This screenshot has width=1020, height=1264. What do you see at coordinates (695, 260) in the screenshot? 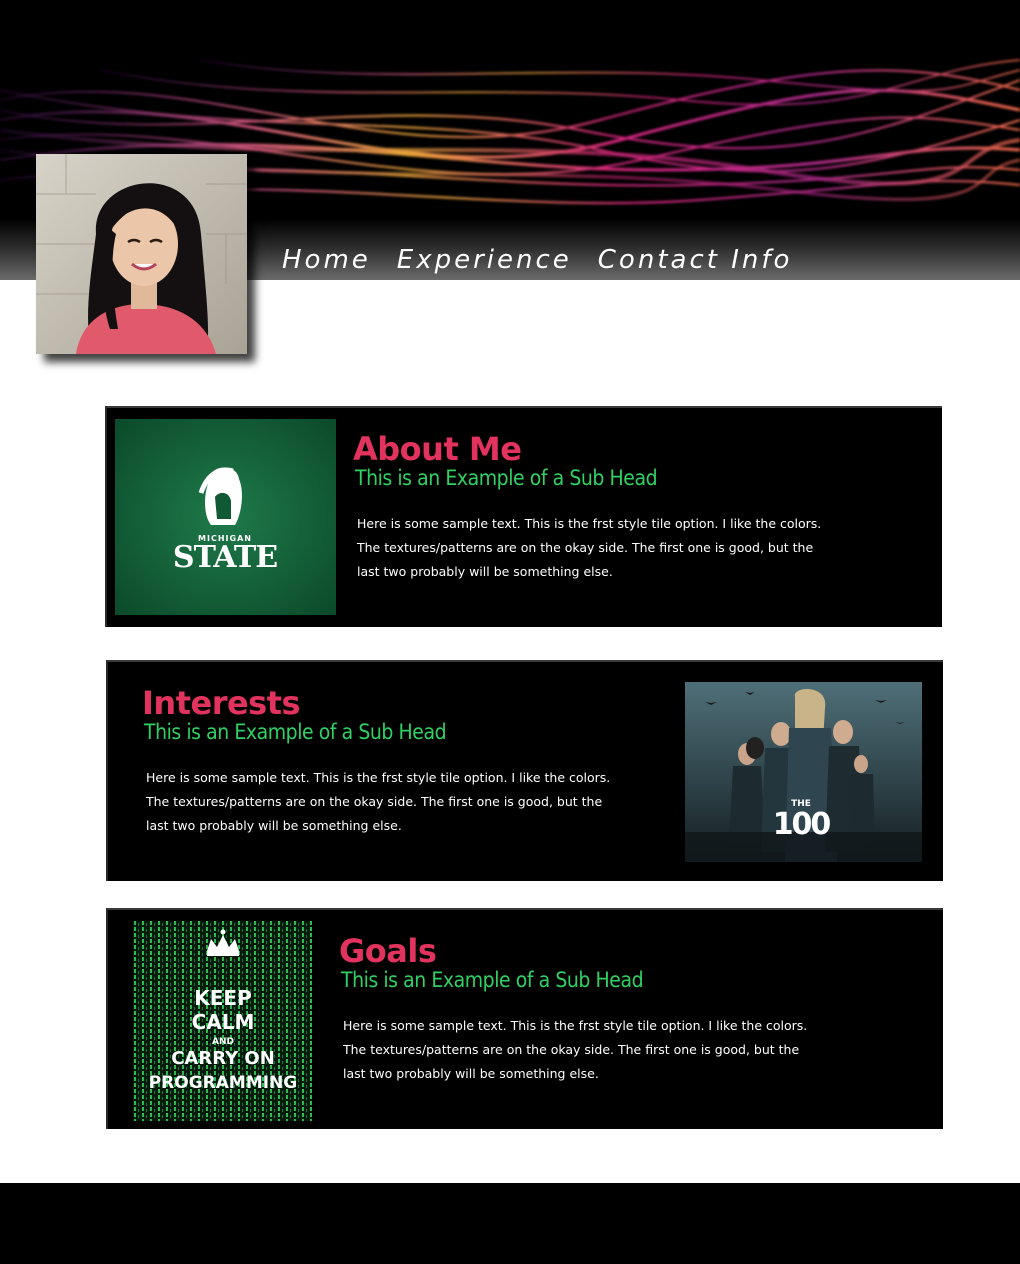
I see `nav-contact-info-link: Contact Info` at bounding box center [695, 260].